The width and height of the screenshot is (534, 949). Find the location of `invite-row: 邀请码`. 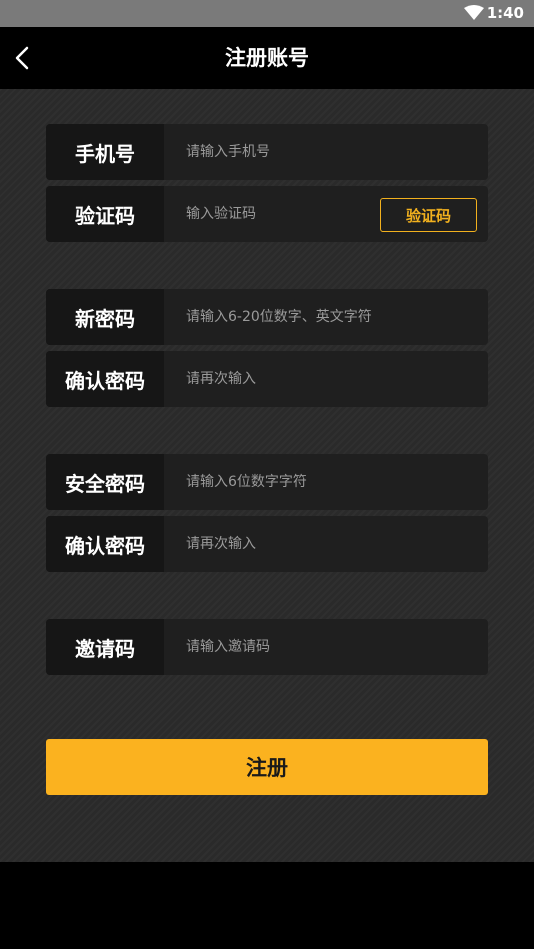

invite-row: 邀请码 is located at coordinates (267, 647).